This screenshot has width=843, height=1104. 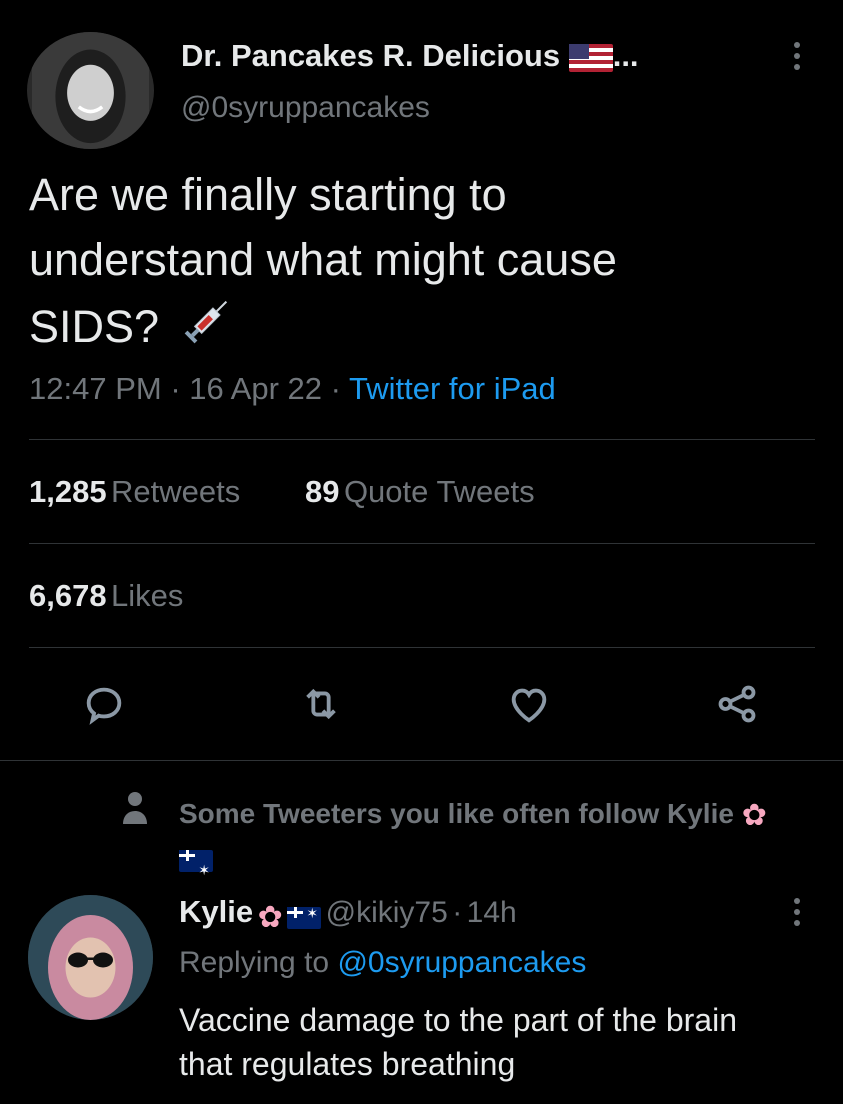 I want to click on retweets-label: Retweets, so click(x=176, y=491).